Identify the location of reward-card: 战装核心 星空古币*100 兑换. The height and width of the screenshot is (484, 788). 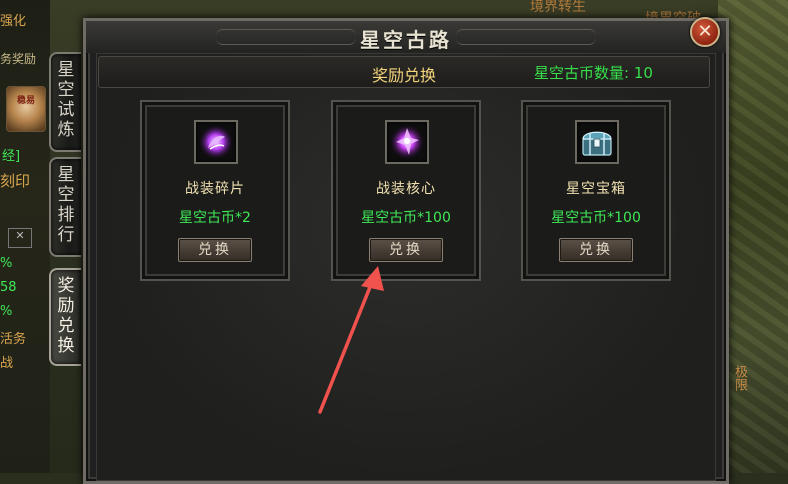
(406, 190).